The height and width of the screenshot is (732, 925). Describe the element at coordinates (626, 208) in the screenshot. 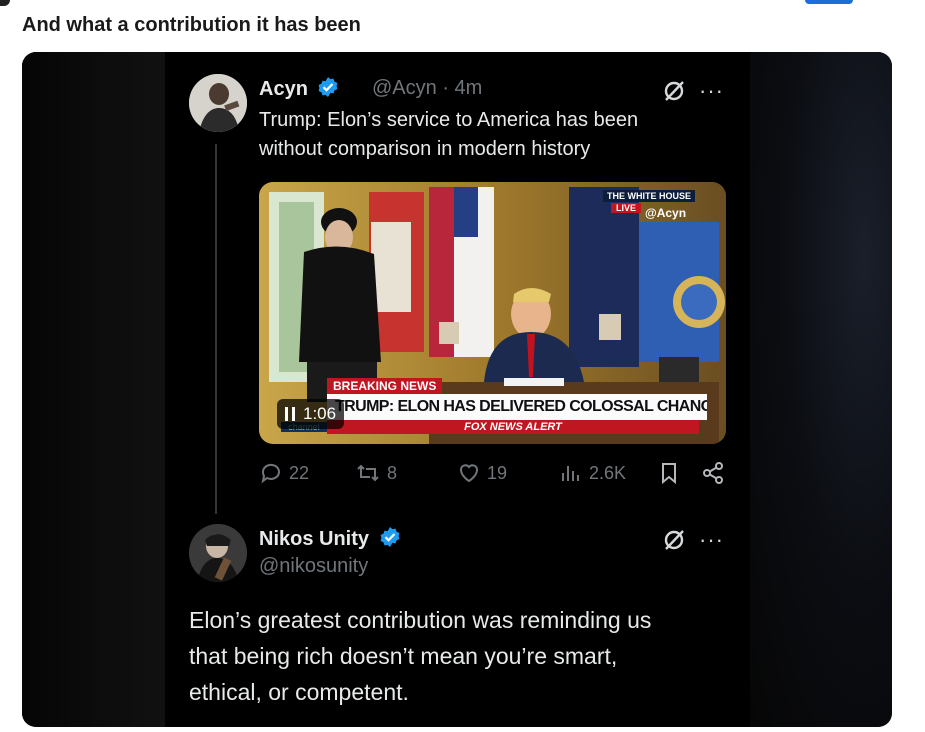

I see `live-tag: LIVE` at that location.